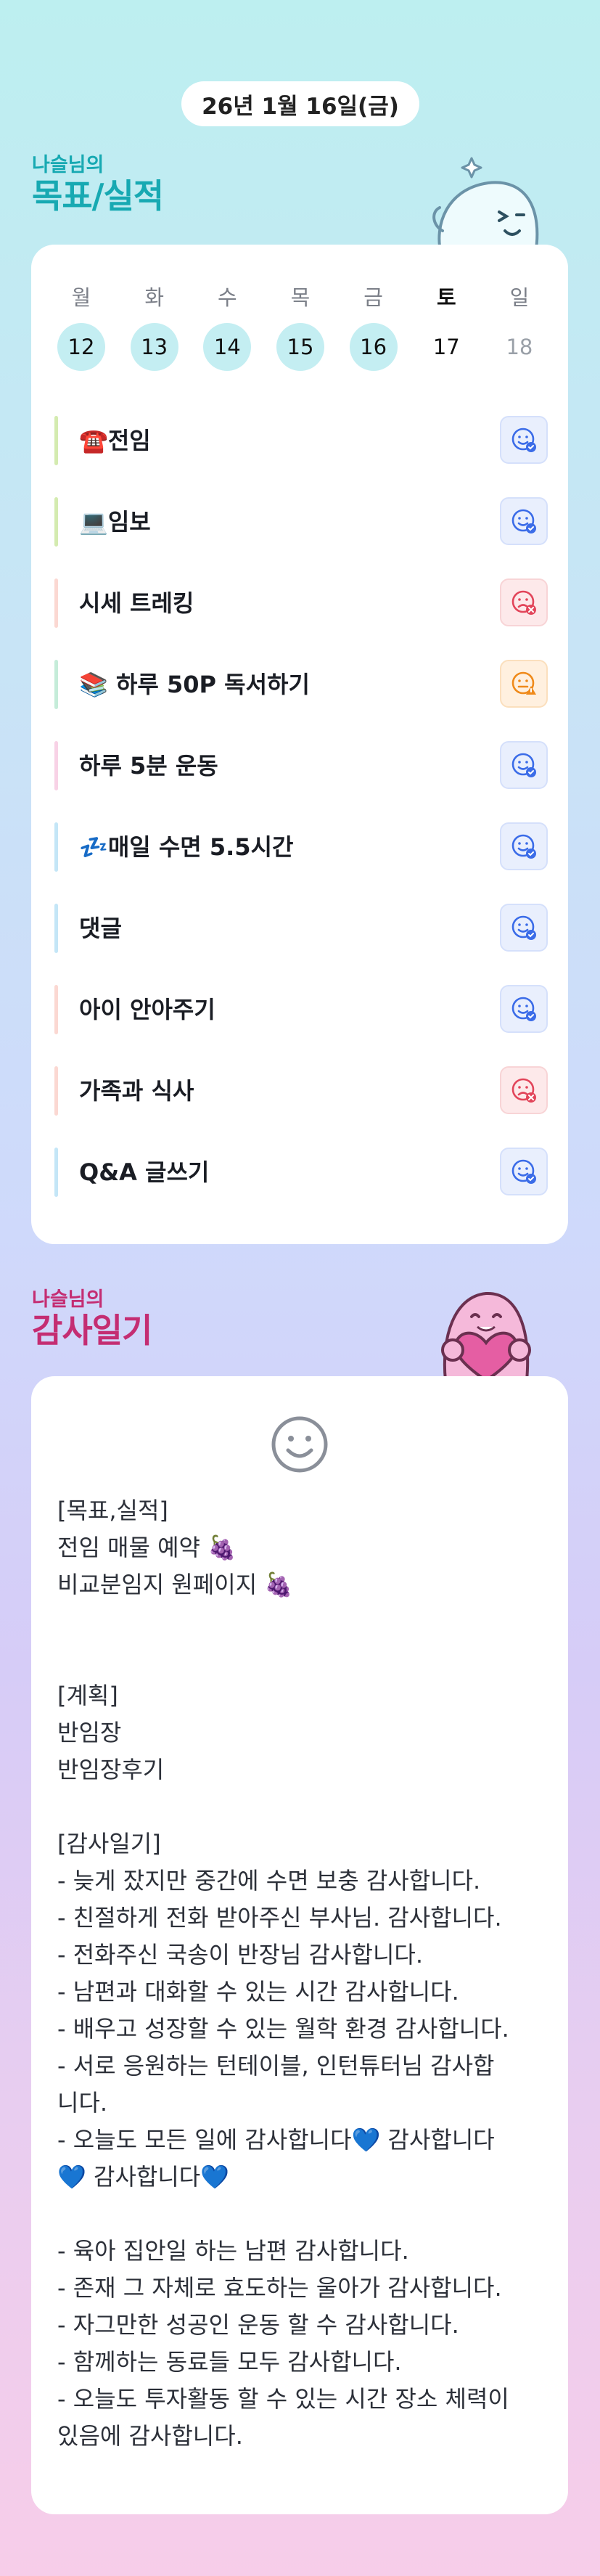 The width and height of the screenshot is (600, 2576). Describe the element at coordinates (446, 326) in the screenshot. I see `day-sat: 토 17` at that location.